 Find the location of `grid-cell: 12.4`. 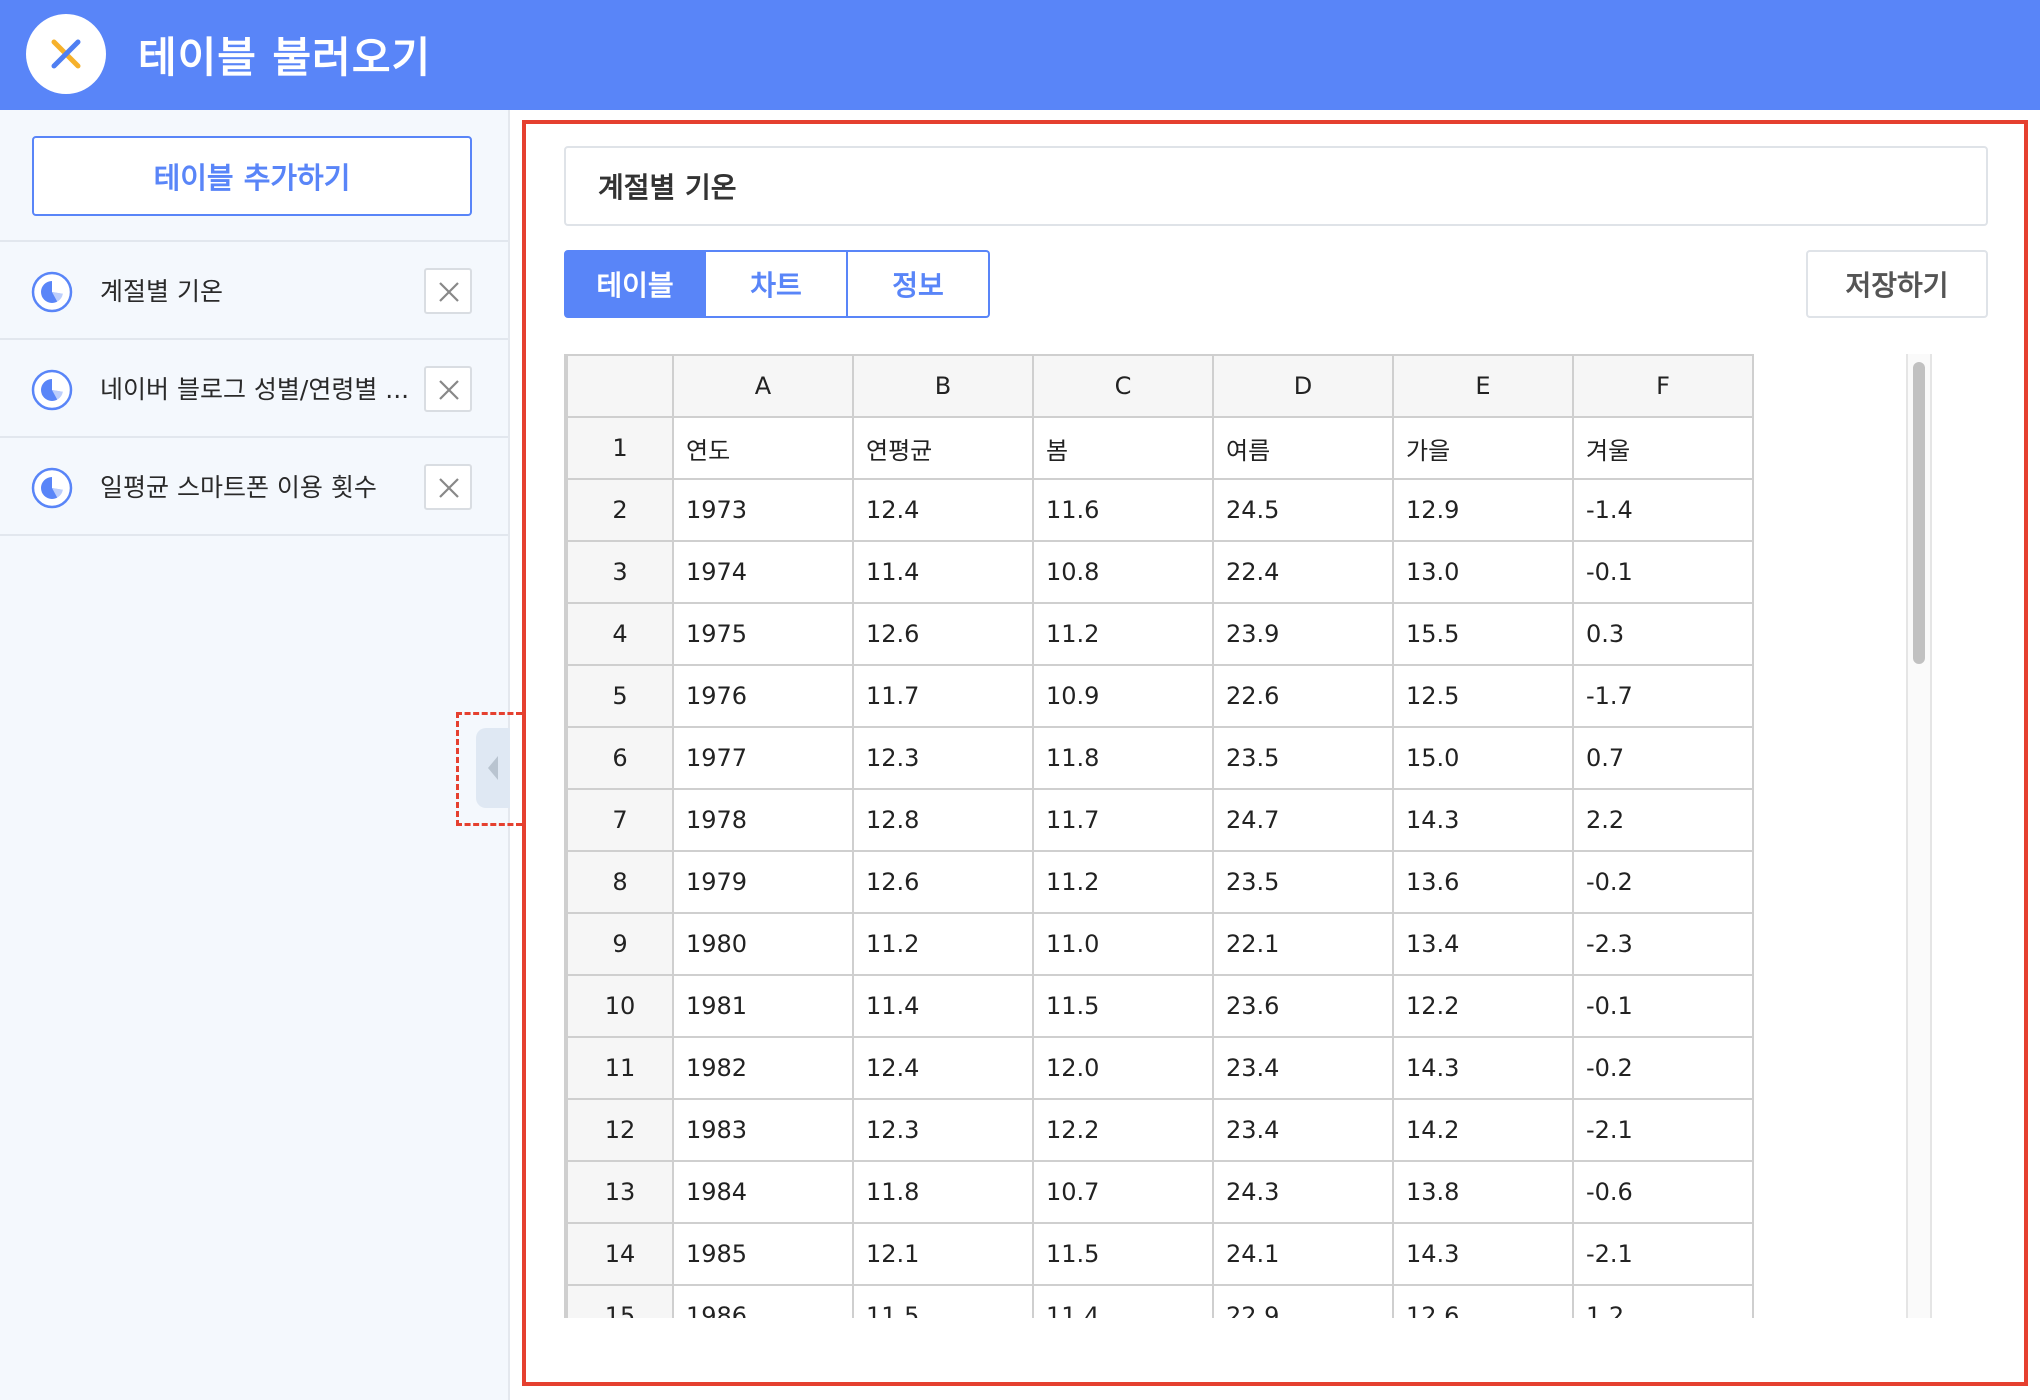

grid-cell: 12.4 is located at coordinates (943, 510).